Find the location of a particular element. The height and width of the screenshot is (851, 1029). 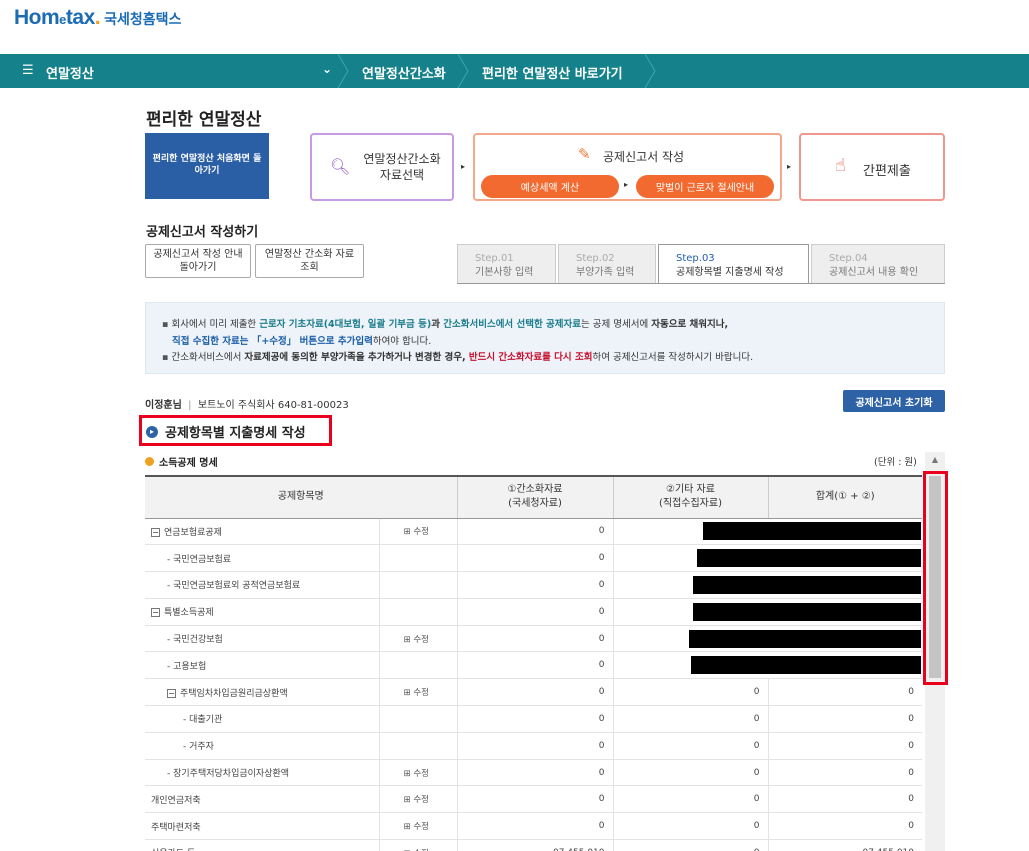

hometax-logo: Hometax. 국세청홈택스 is located at coordinates (97, 18).